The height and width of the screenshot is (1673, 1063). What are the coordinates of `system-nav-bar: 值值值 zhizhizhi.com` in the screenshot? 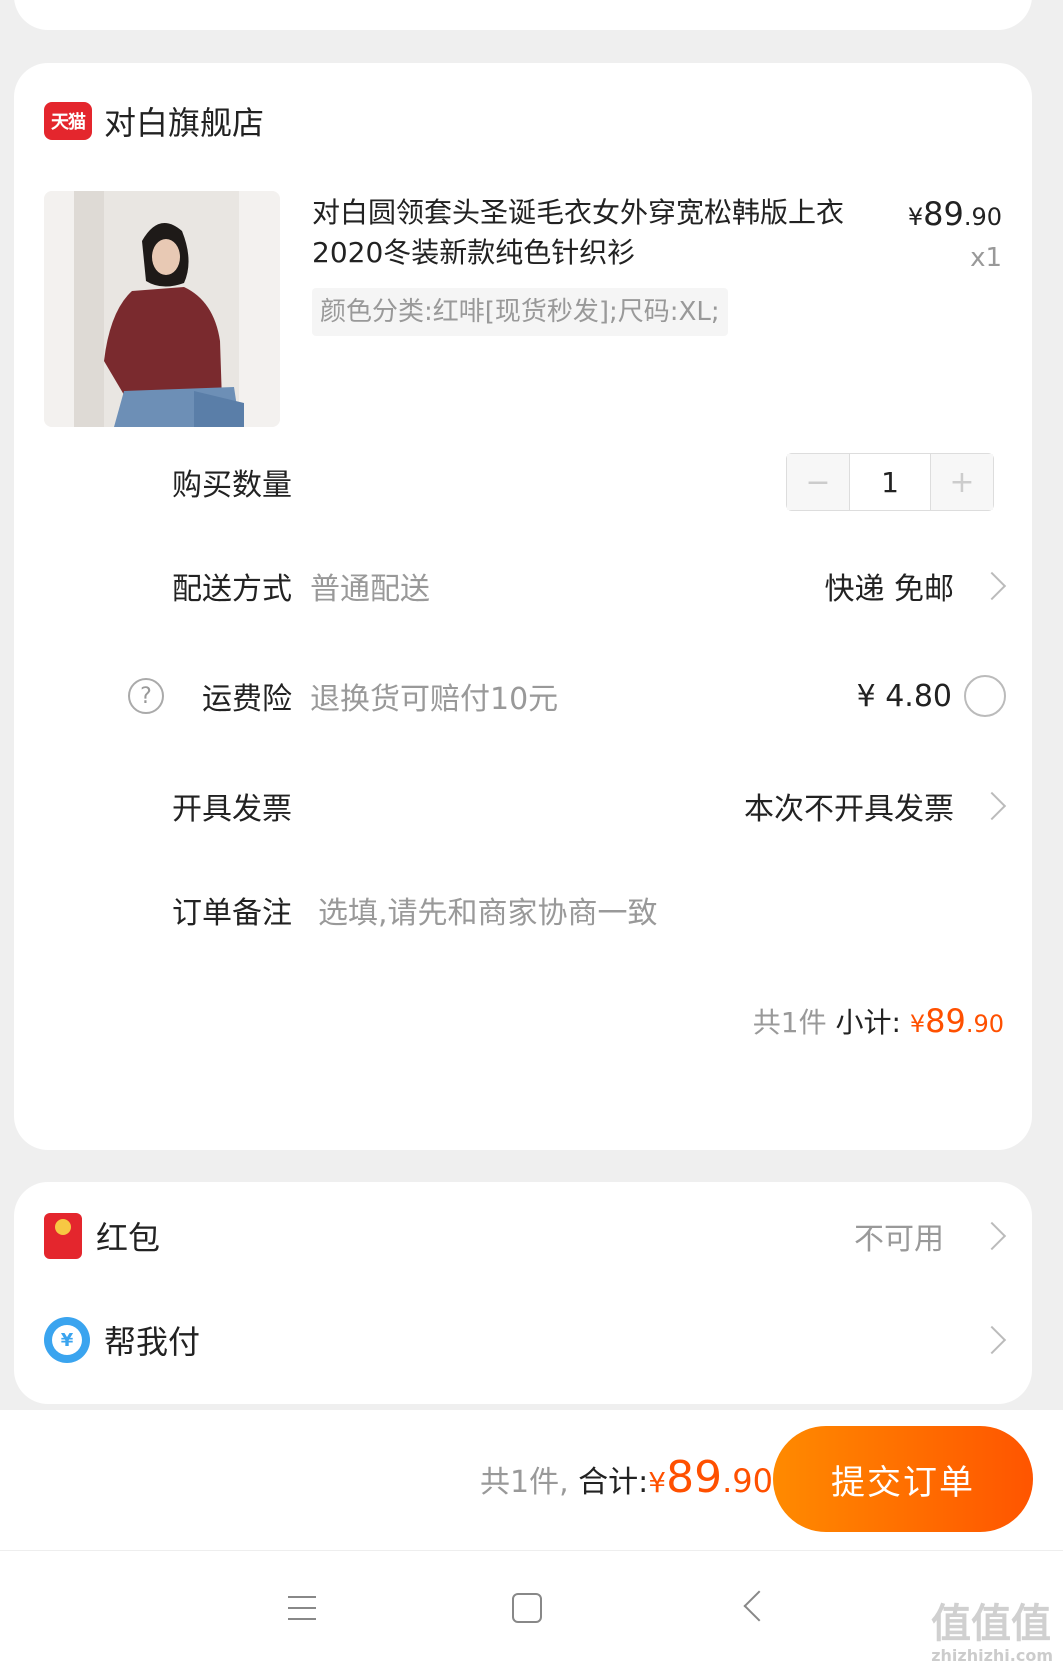 It's located at (531, 1611).